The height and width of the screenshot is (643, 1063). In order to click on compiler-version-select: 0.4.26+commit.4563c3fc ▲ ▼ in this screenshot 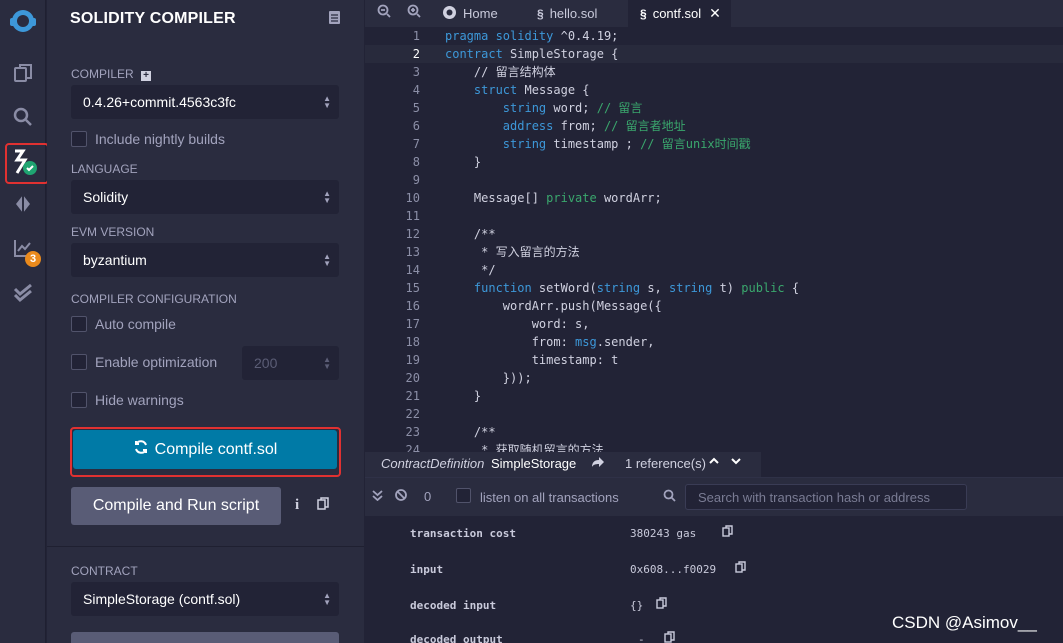, I will do `click(205, 102)`.